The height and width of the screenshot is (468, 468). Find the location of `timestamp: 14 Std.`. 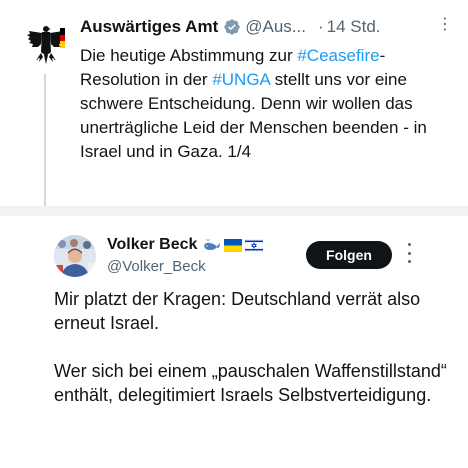

timestamp: 14 Std. is located at coordinates (354, 27).